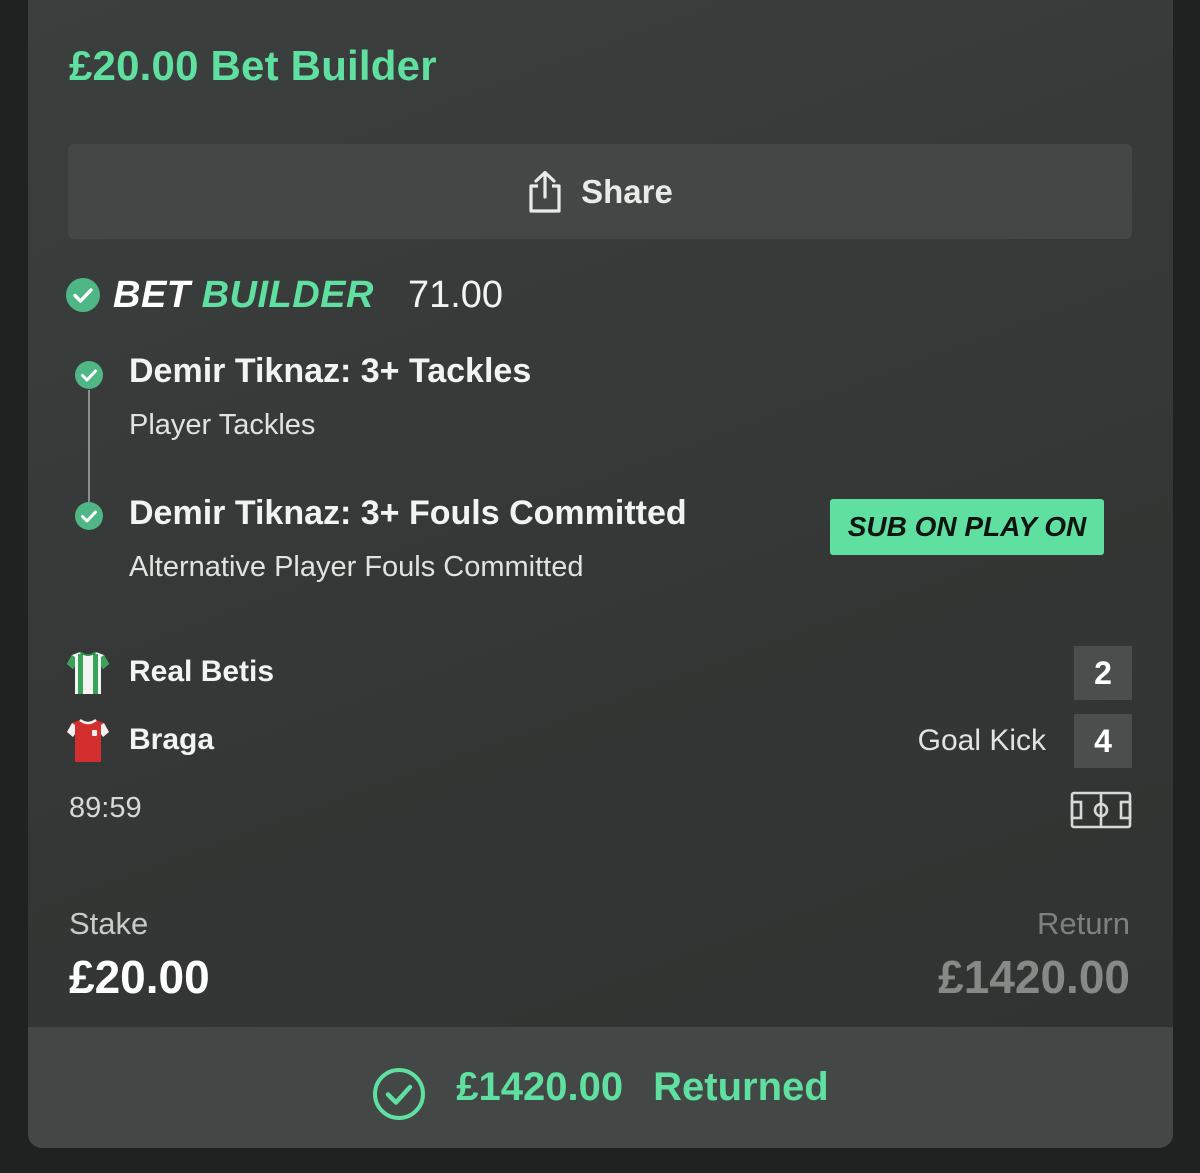 This screenshot has width=1200, height=1173. Describe the element at coordinates (599, 674) in the screenshot. I see `team-row-home: Real Betis 2` at that location.